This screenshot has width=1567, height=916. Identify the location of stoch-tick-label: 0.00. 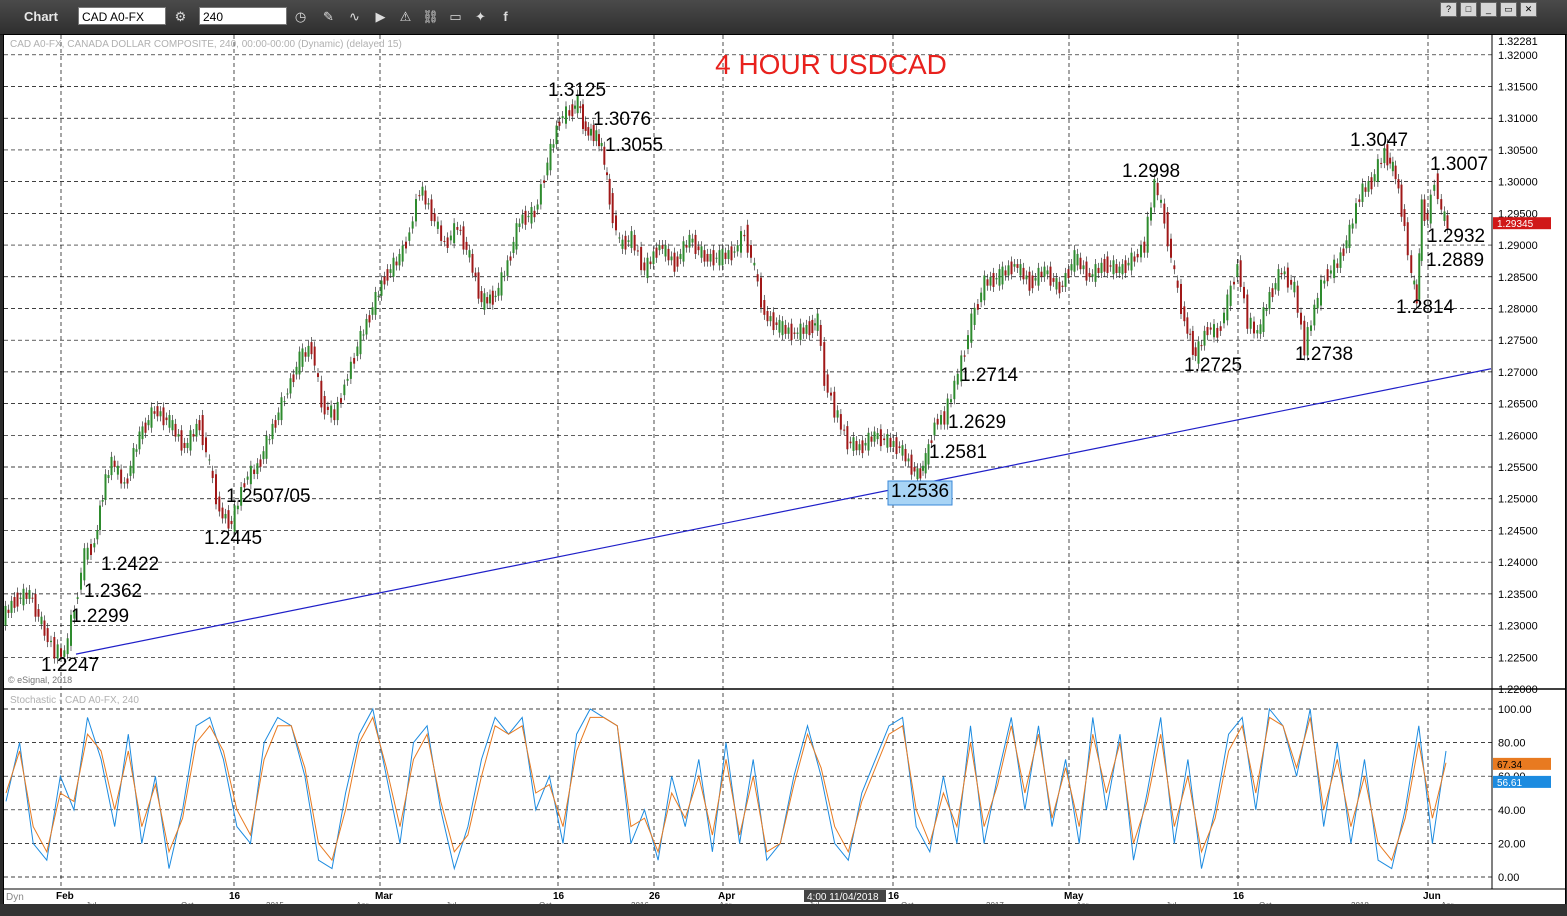
(1508, 878).